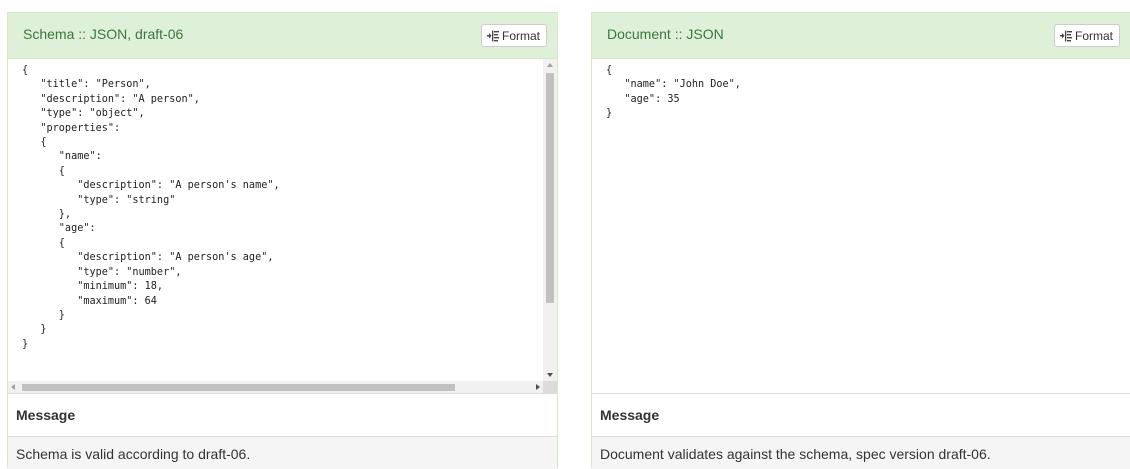 Image resolution: width=1130 pixels, height=469 pixels. I want to click on scrollbar-corner, so click(550, 387).